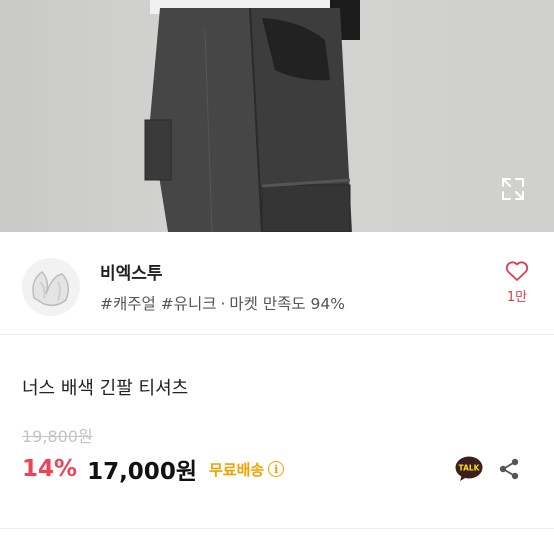 The height and width of the screenshot is (554, 554). What do you see at coordinates (158, 304) in the screenshot?
I see `seller-hashtags: #캐주얼 #유니크` at bounding box center [158, 304].